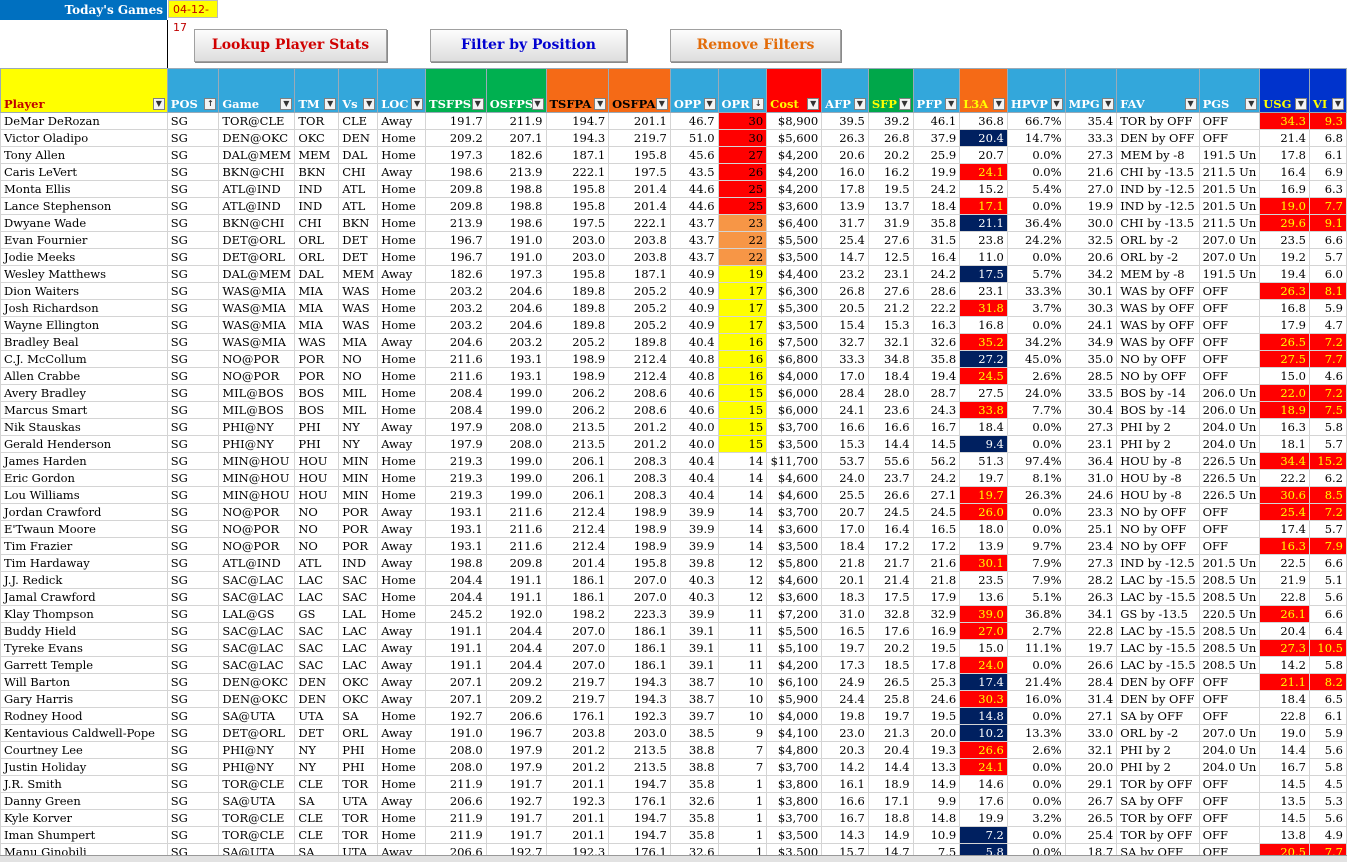 The width and height of the screenshot is (1347, 862). Describe the element at coordinates (516, 614) in the screenshot. I see `cell-osfps: 192.0` at that location.